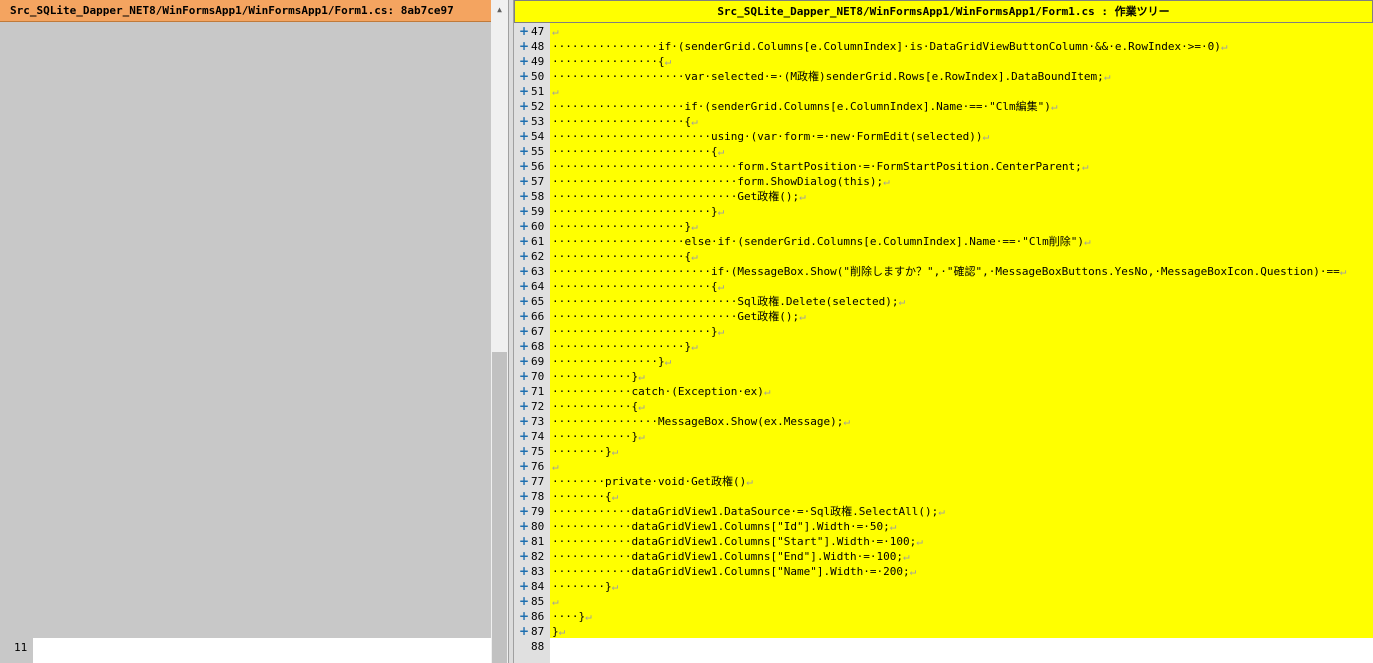  Describe the element at coordinates (943, 602) in the screenshot. I see `code-row: +85 ↵` at that location.